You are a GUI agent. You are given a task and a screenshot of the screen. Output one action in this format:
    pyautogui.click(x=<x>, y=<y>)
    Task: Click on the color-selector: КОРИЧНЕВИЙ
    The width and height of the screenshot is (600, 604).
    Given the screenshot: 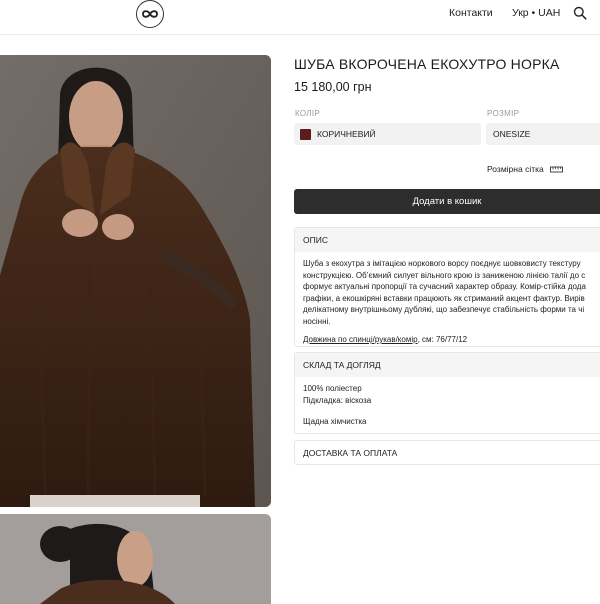 What is the action you would take?
    pyautogui.click(x=387, y=134)
    